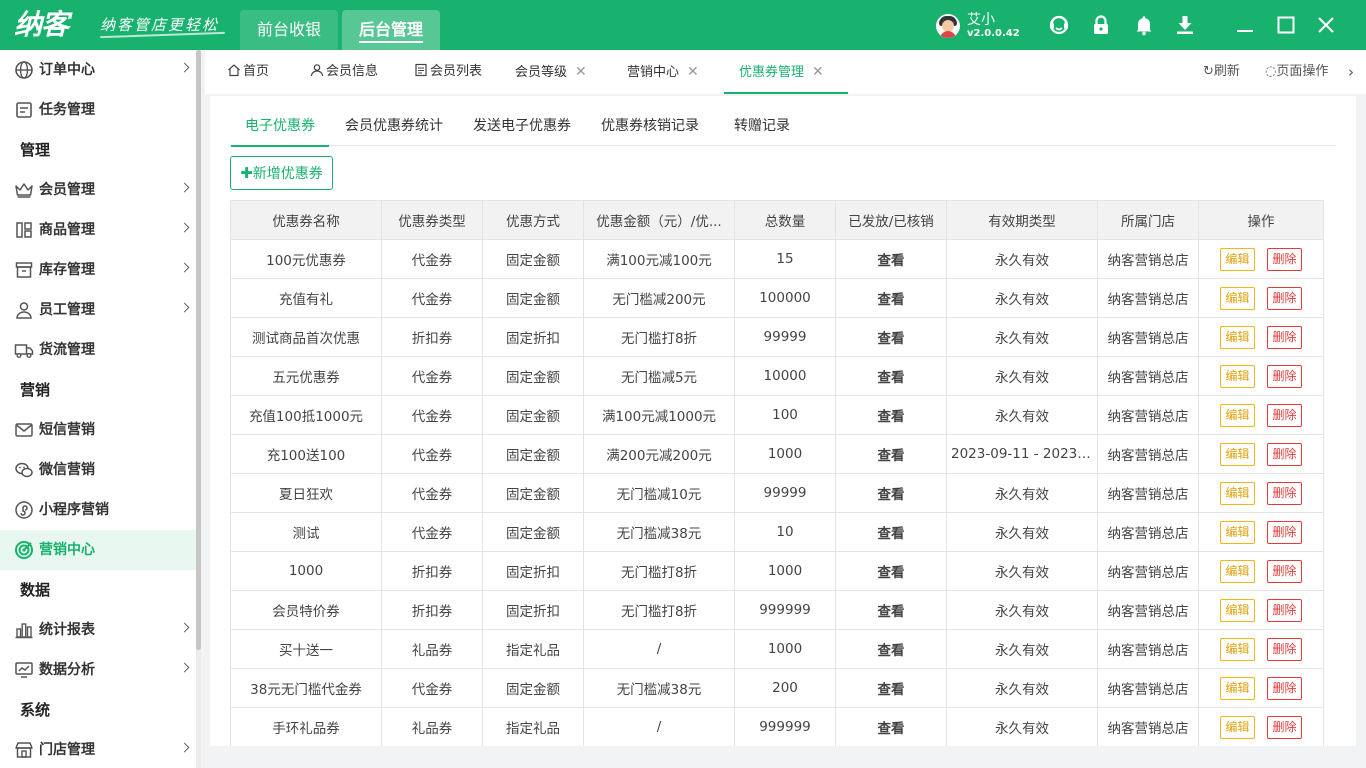 The height and width of the screenshot is (768, 1366). I want to click on coupon-name-link: 买十送一, so click(306, 649).